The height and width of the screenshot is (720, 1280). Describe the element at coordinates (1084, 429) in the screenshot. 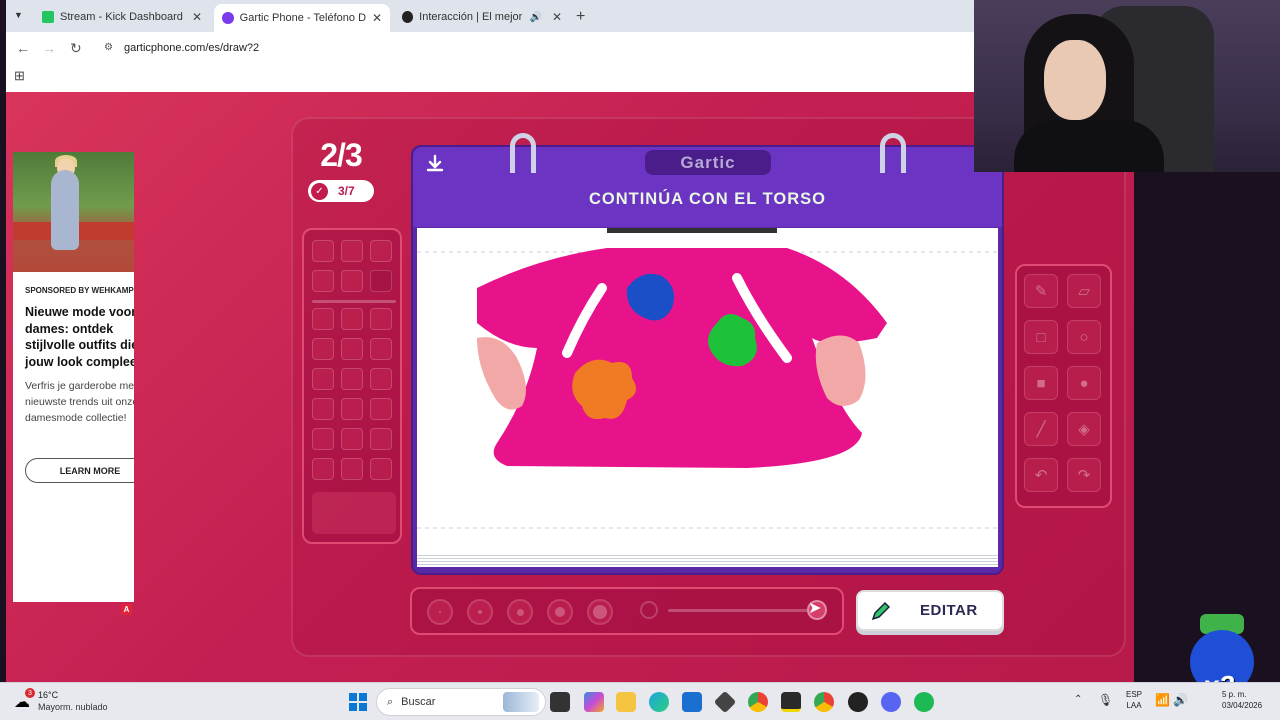

I see `fill-icon: ◈` at that location.